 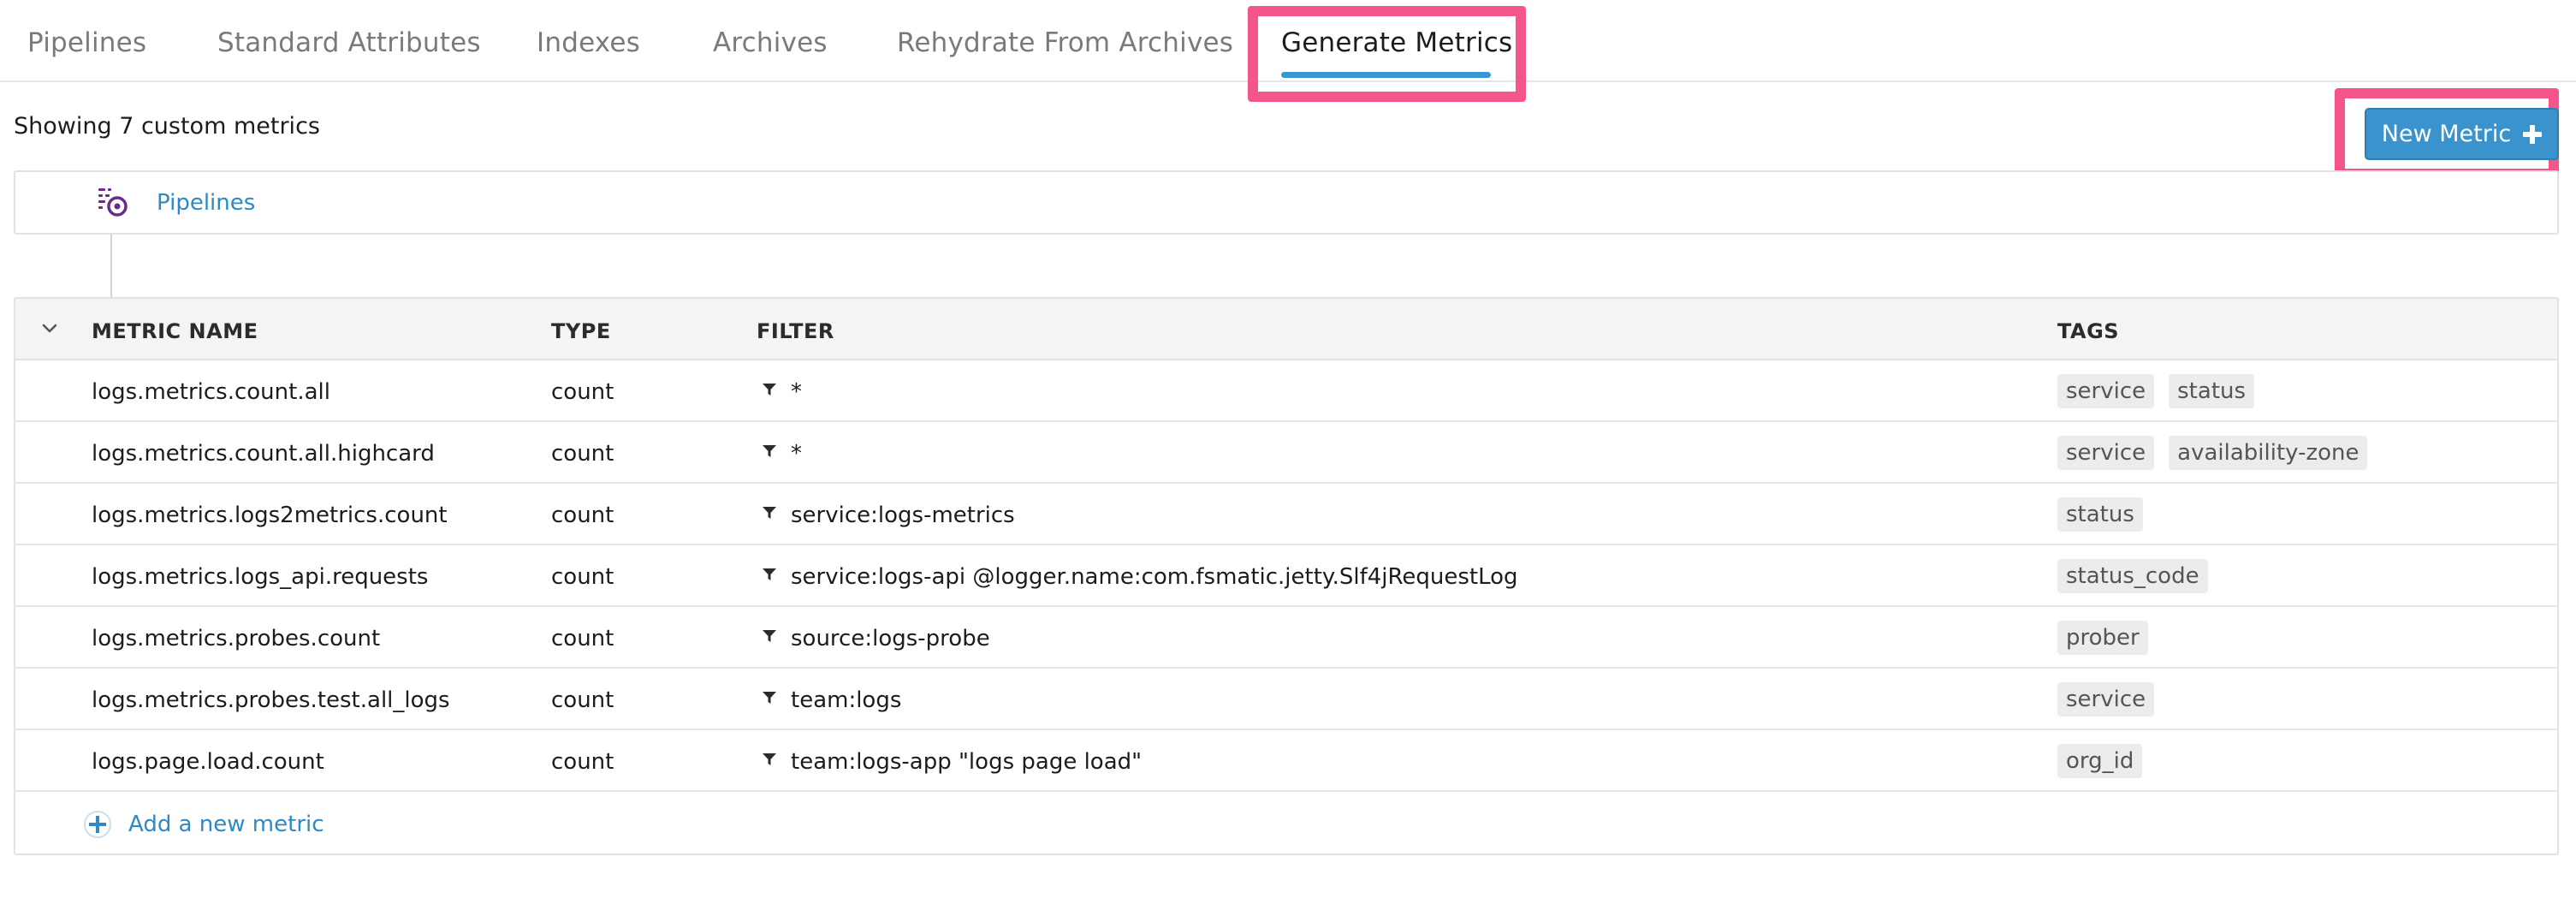 I want to click on pipelines-icon, so click(x=113, y=202).